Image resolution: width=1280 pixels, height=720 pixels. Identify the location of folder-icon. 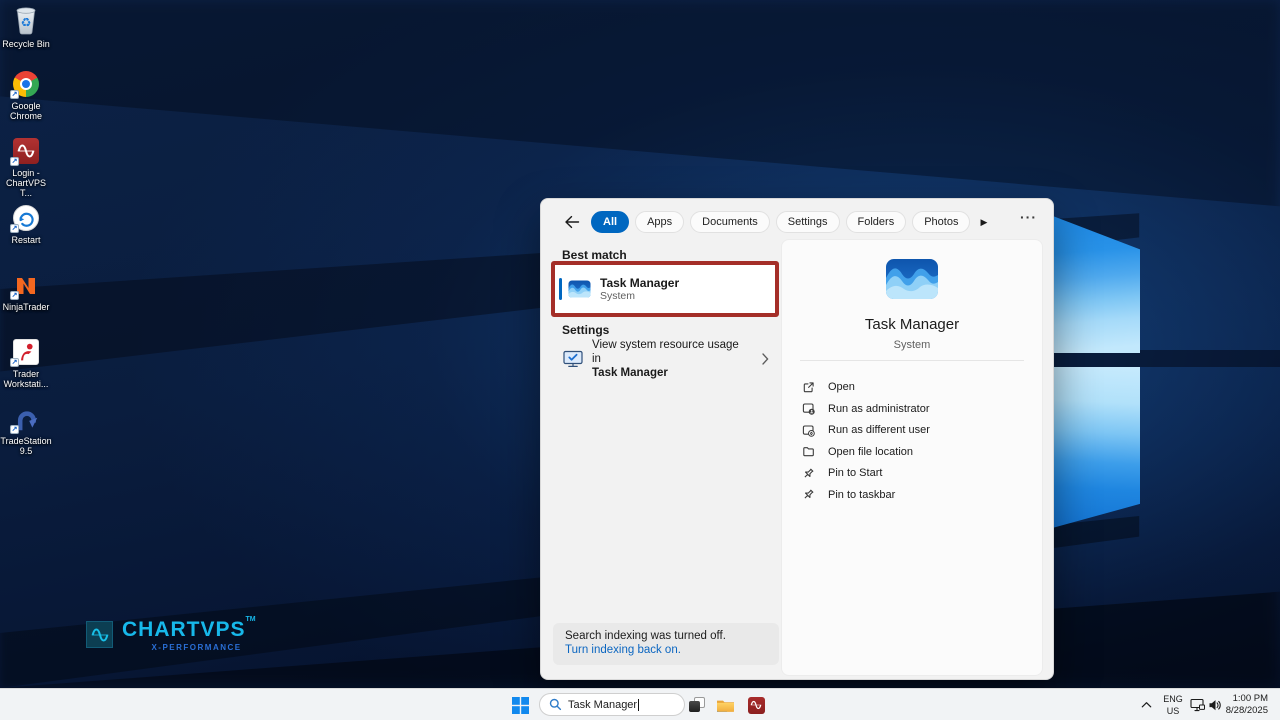
(808, 452).